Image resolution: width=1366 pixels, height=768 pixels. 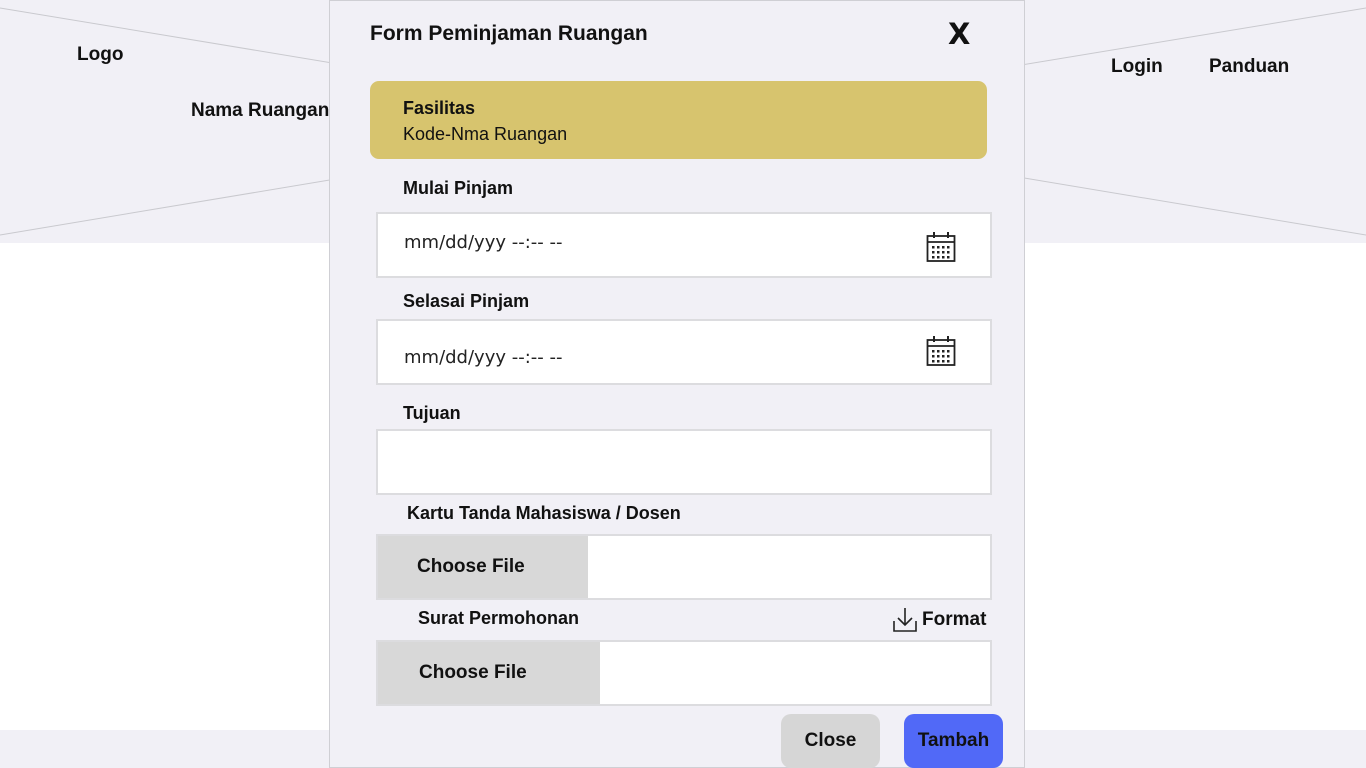 I want to click on start-datetime-input: mm/dd/yyy --:-- --, so click(x=684, y=245).